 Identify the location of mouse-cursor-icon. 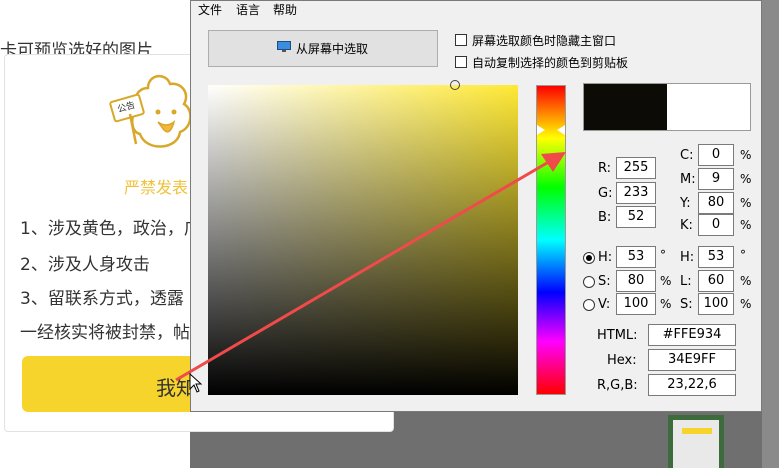
(196, 383).